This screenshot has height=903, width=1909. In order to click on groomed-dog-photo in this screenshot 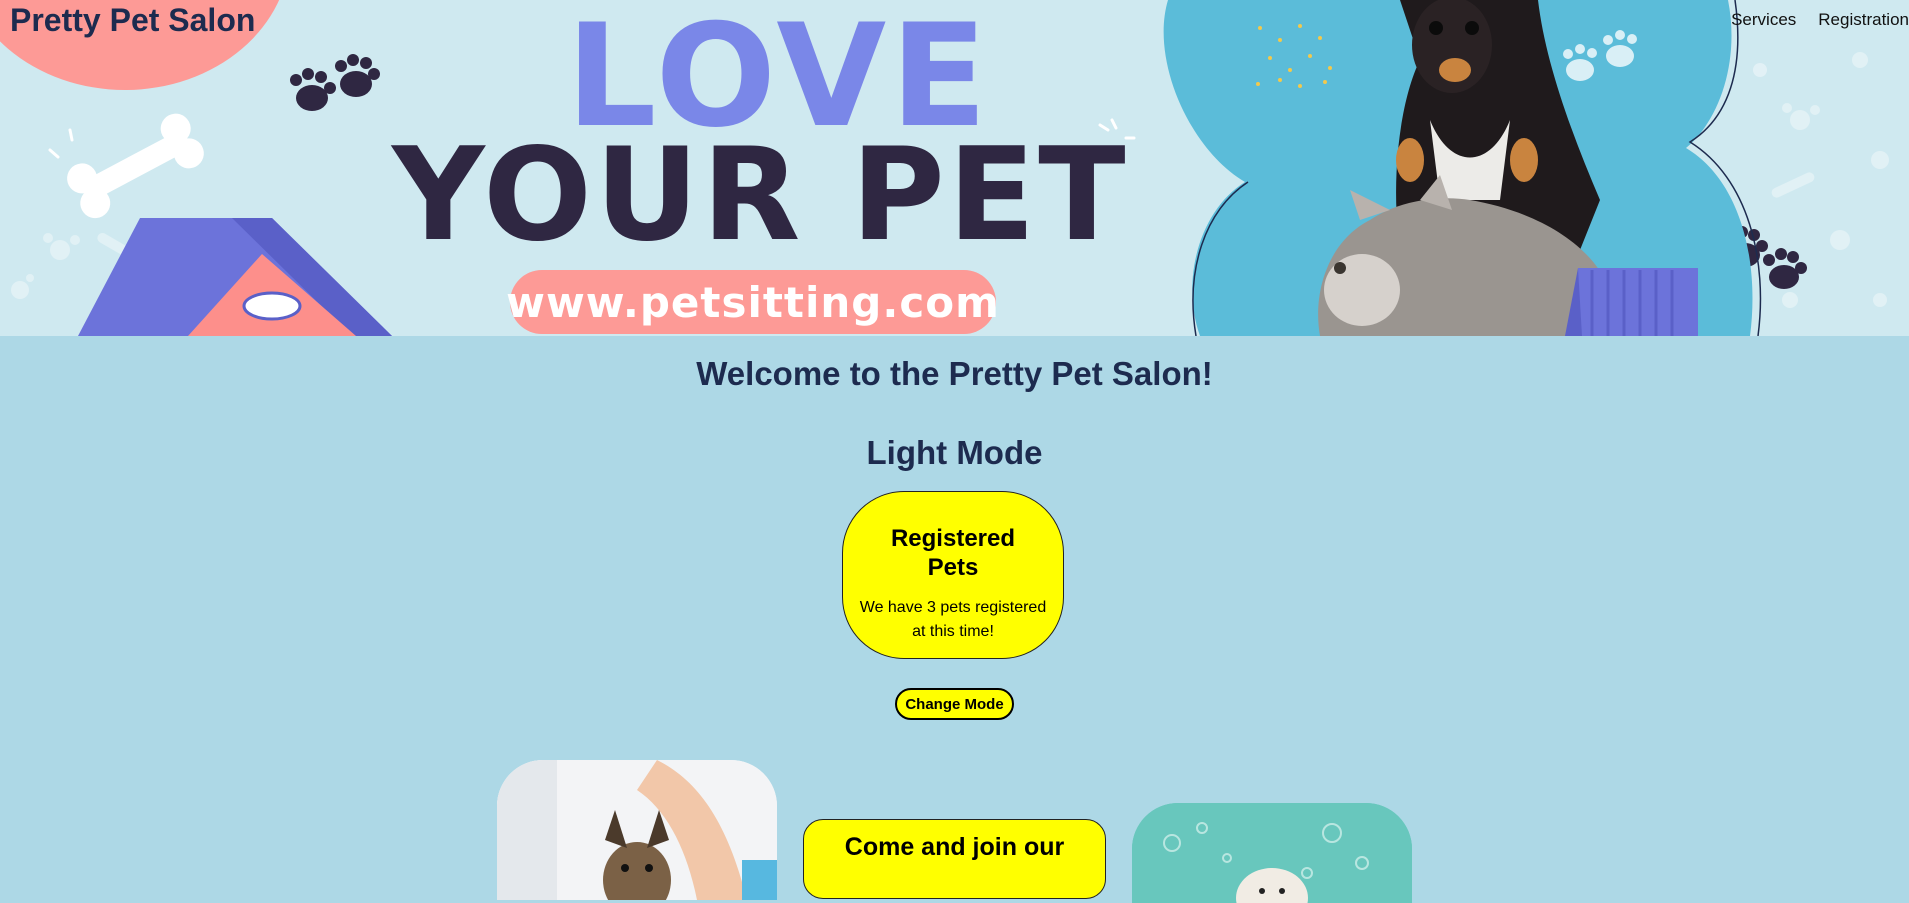, I will do `click(637, 830)`.